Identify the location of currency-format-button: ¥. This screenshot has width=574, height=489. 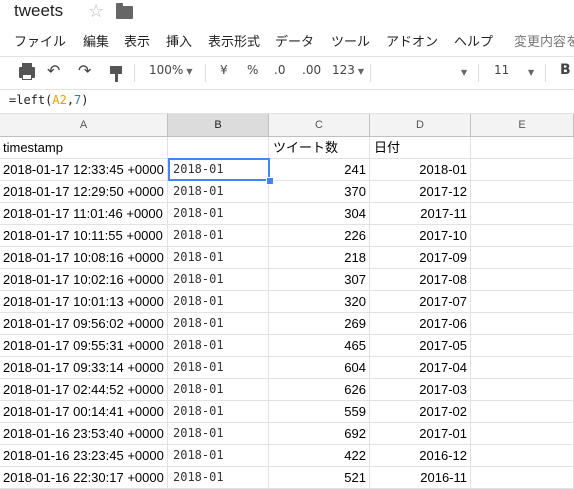
(224, 70).